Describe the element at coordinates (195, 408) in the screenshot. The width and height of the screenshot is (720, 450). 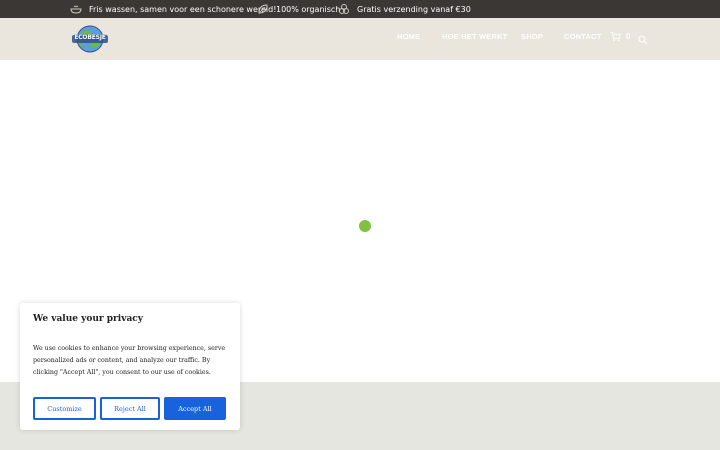
I see `accept-all-button: Accept All` at that location.